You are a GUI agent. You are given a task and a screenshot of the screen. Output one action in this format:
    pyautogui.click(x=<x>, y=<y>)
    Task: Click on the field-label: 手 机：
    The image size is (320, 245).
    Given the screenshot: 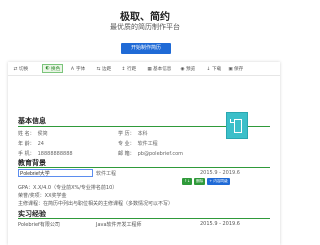 What is the action you would take?
    pyautogui.click(x=26, y=154)
    